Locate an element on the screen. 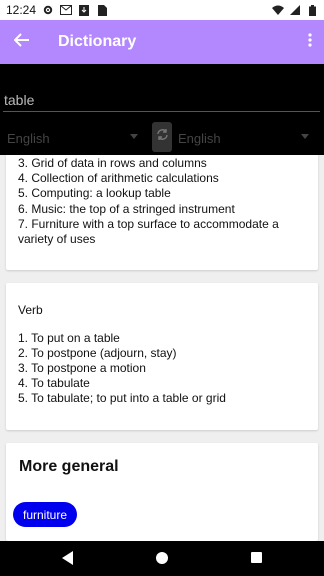  definition-item: 1. To put on a table is located at coordinates (69, 338).